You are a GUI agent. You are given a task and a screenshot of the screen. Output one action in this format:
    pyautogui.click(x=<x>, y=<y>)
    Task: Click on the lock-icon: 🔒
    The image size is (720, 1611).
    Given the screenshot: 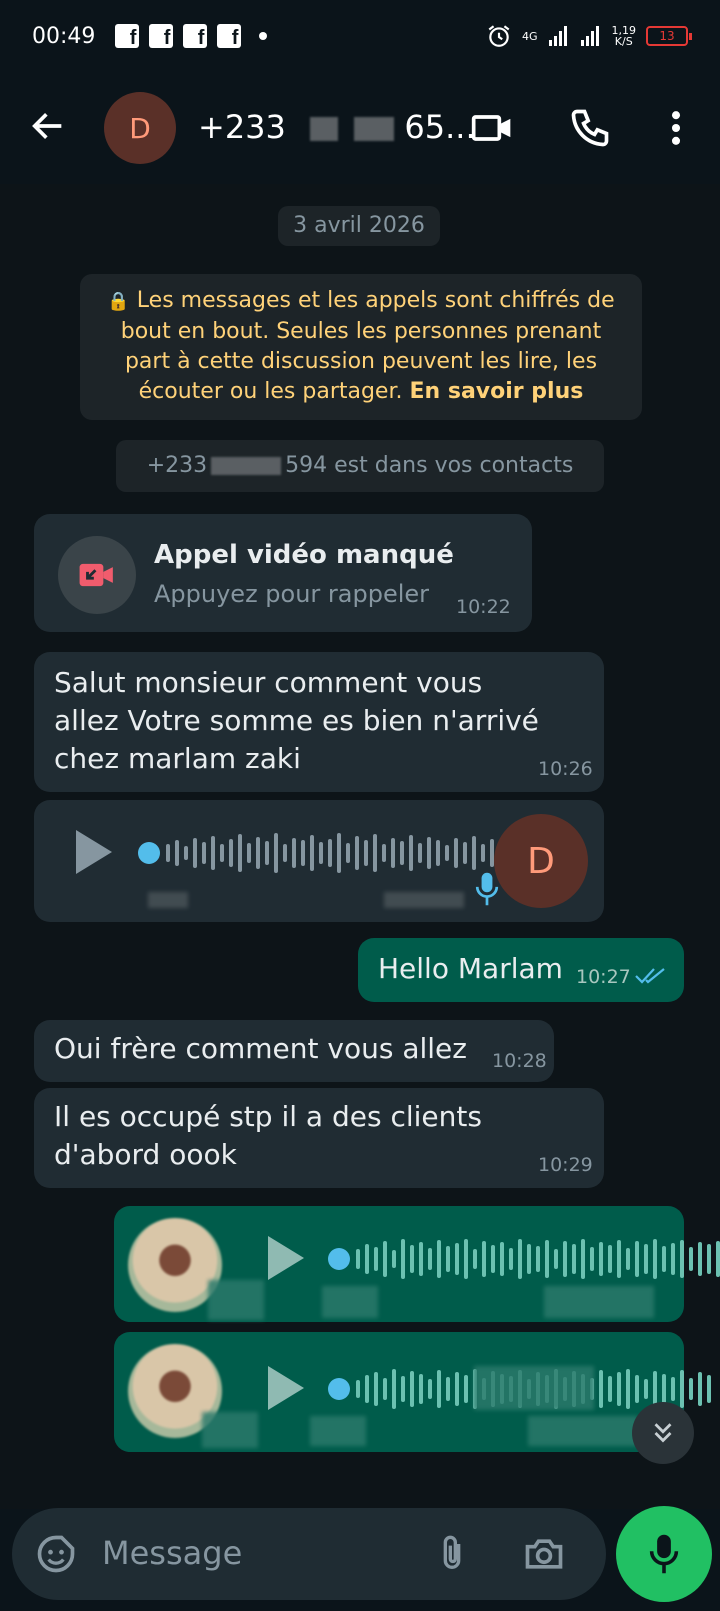 What is the action you would take?
    pyautogui.click(x=118, y=301)
    